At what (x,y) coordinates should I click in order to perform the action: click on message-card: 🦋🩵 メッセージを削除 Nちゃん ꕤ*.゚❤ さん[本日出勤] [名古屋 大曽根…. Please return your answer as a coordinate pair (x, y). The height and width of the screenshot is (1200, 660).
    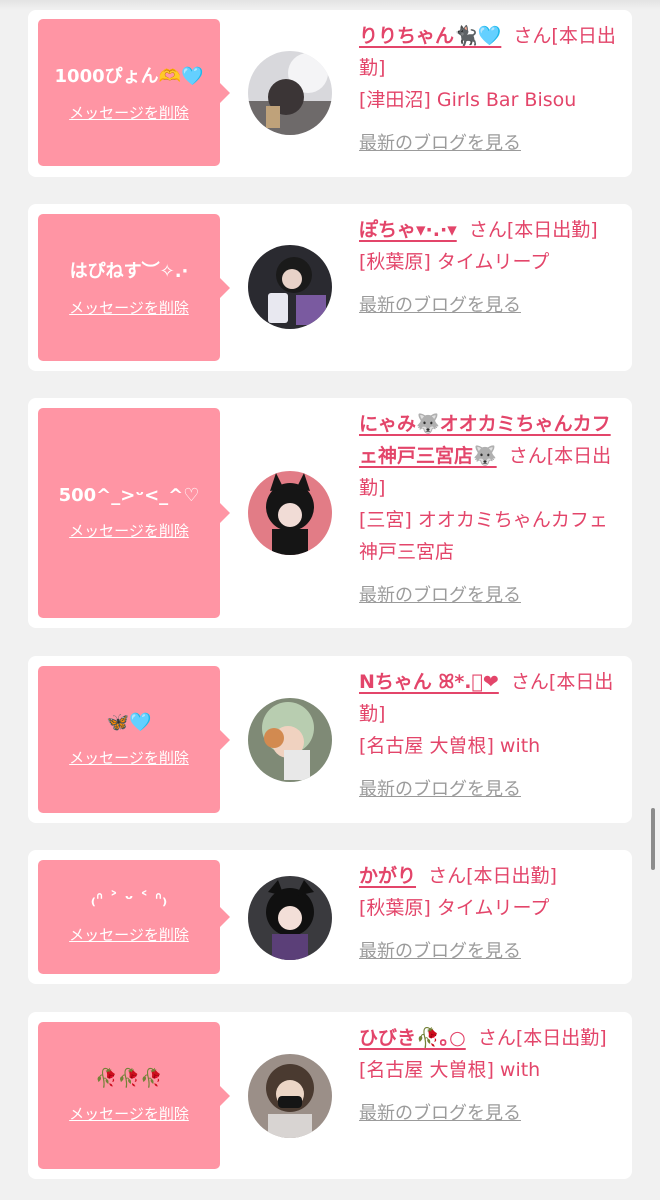
    Looking at the image, I should click on (330, 739).